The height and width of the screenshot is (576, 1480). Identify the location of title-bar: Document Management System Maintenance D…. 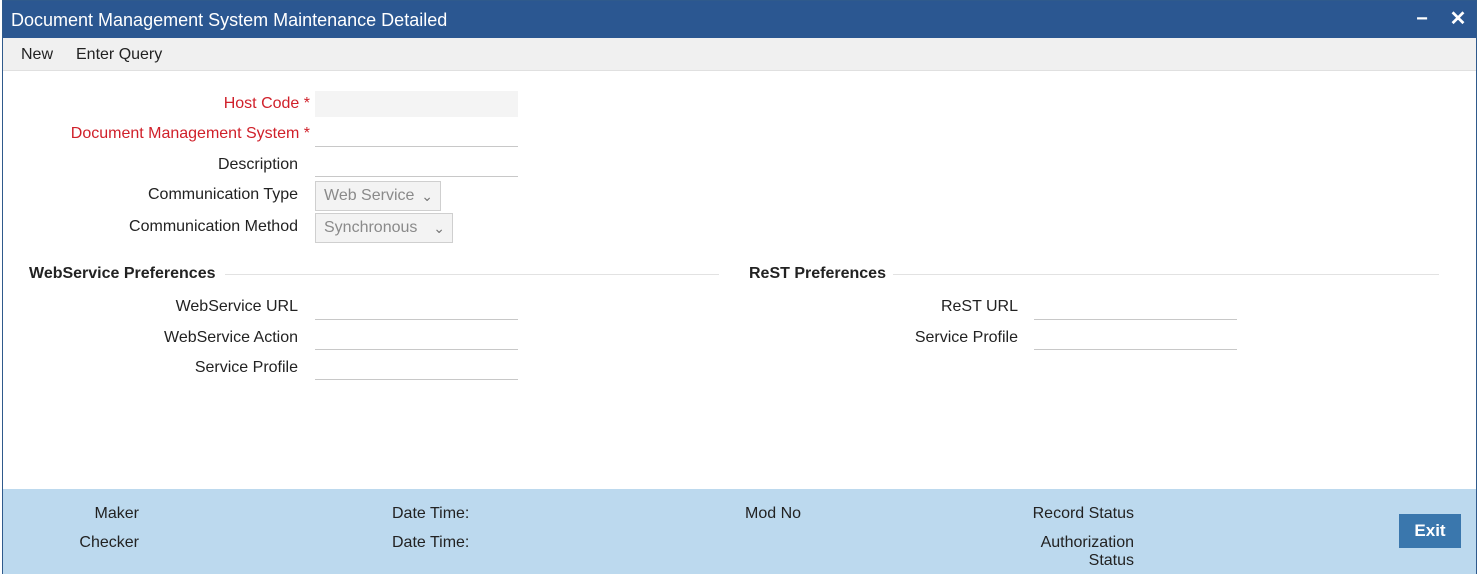
(739, 19).